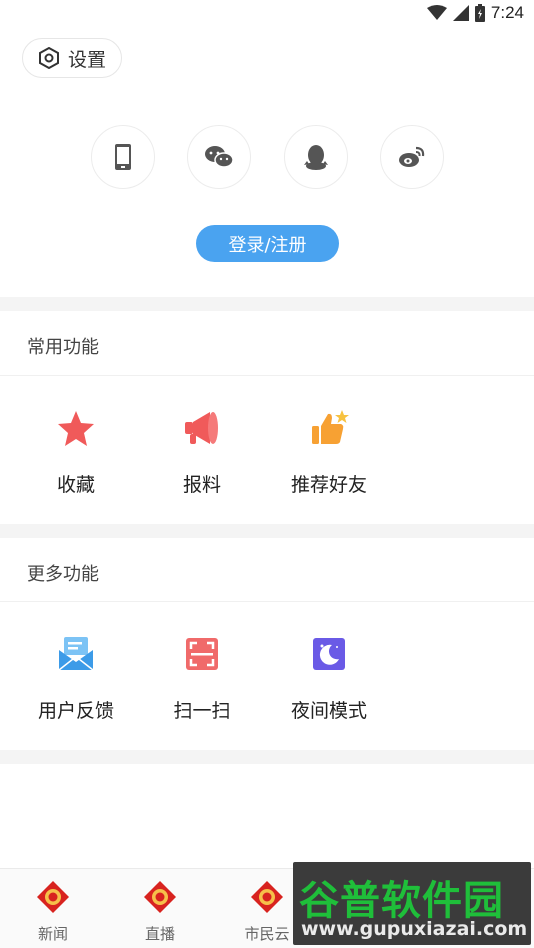 Image resolution: width=534 pixels, height=948 pixels. What do you see at coordinates (87, 59) in the screenshot?
I see `settings-label: 设置` at bounding box center [87, 59].